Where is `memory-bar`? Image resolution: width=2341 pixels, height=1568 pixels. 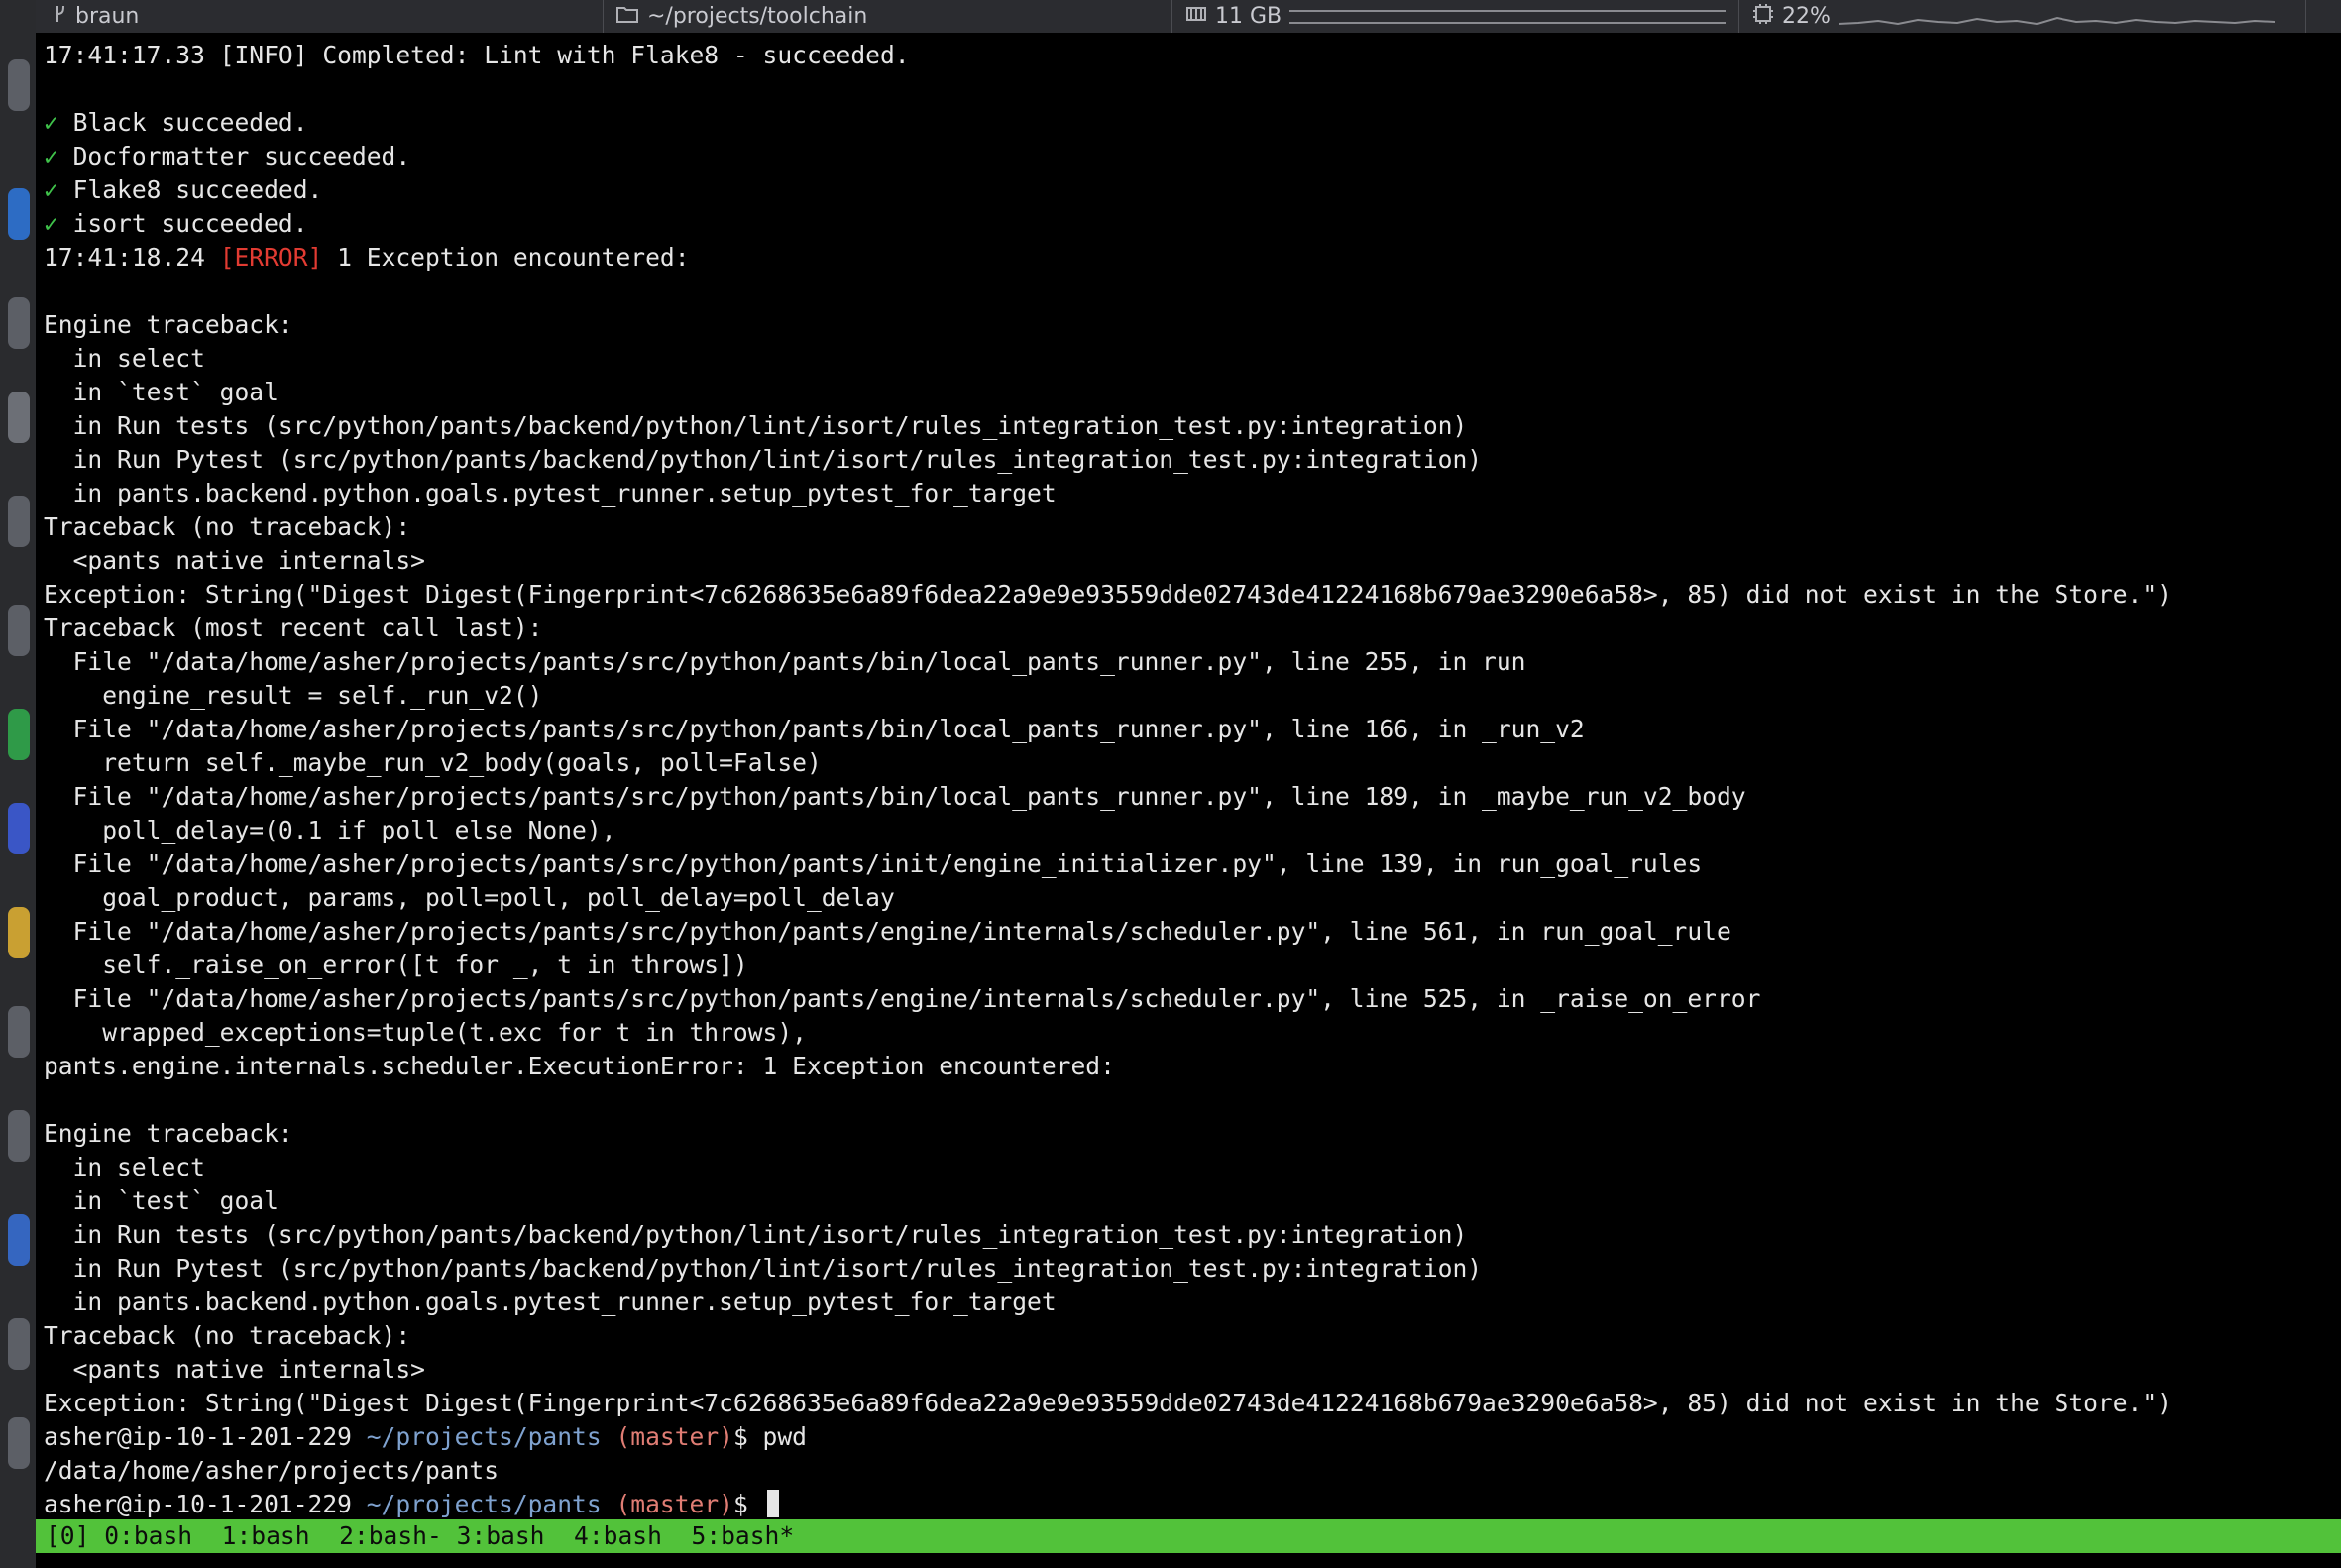
memory-bar is located at coordinates (1508, 16).